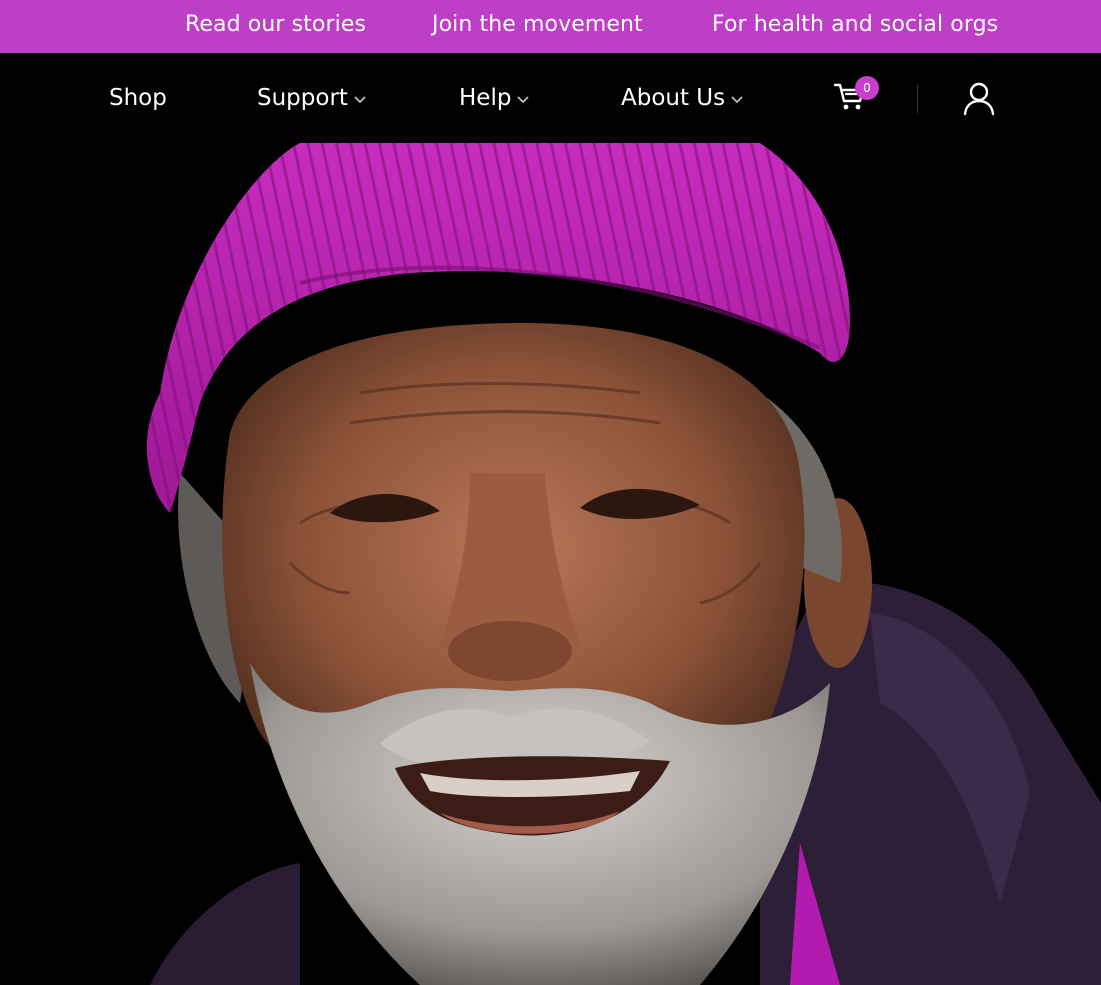 The width and height of the screenshot is (1101, 985). Describe the element at coordinates (855, 25) in the screenshot. I see `topbar-link-for-health-and-social-orgs: For health and social orgs` at that location.